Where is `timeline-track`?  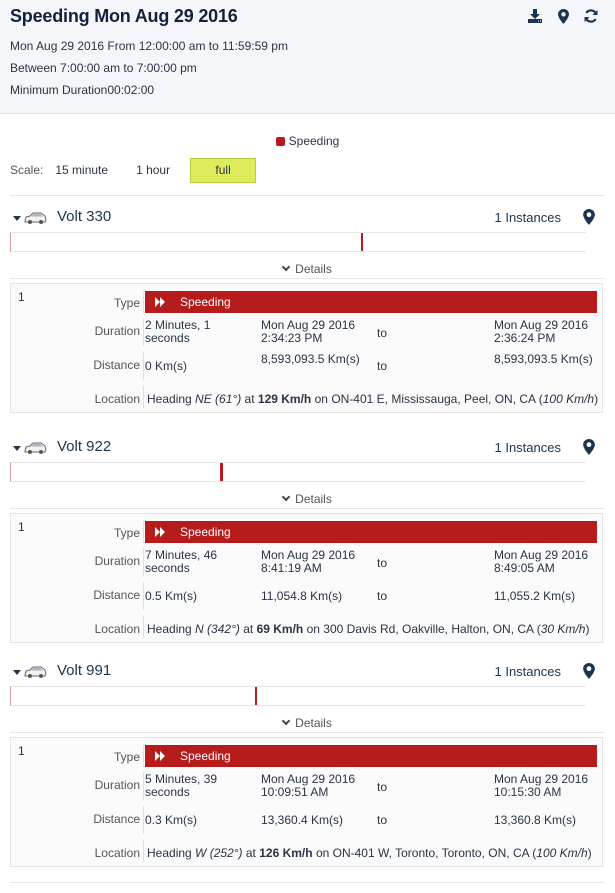
timeline-track is located at coordinates (298, 242).